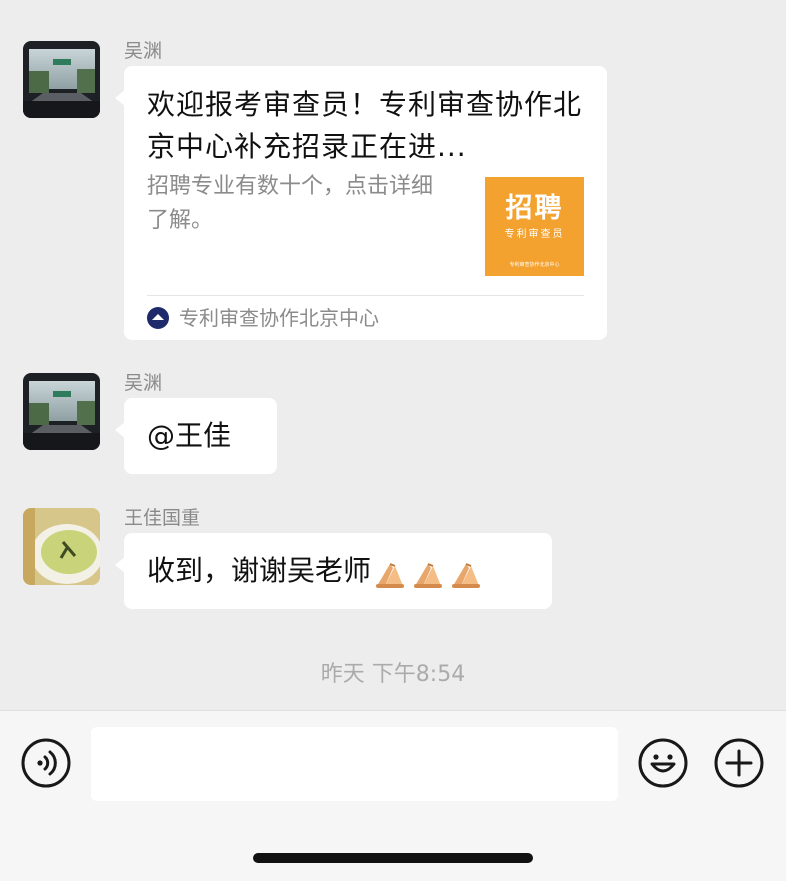 This screenshot has height=881, width=786. I want to click on card-description: 招聘专业有数十个，点击详细了解。, so click(290, 203).